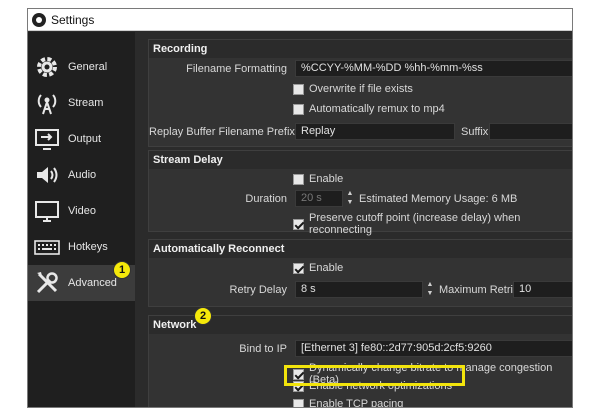 The height and width of the screenshot is (417, 600). I want to click on filename-formatting-input: %CCYY-%MM-%DD %hh-%mm-%ss, so click(433, 68).